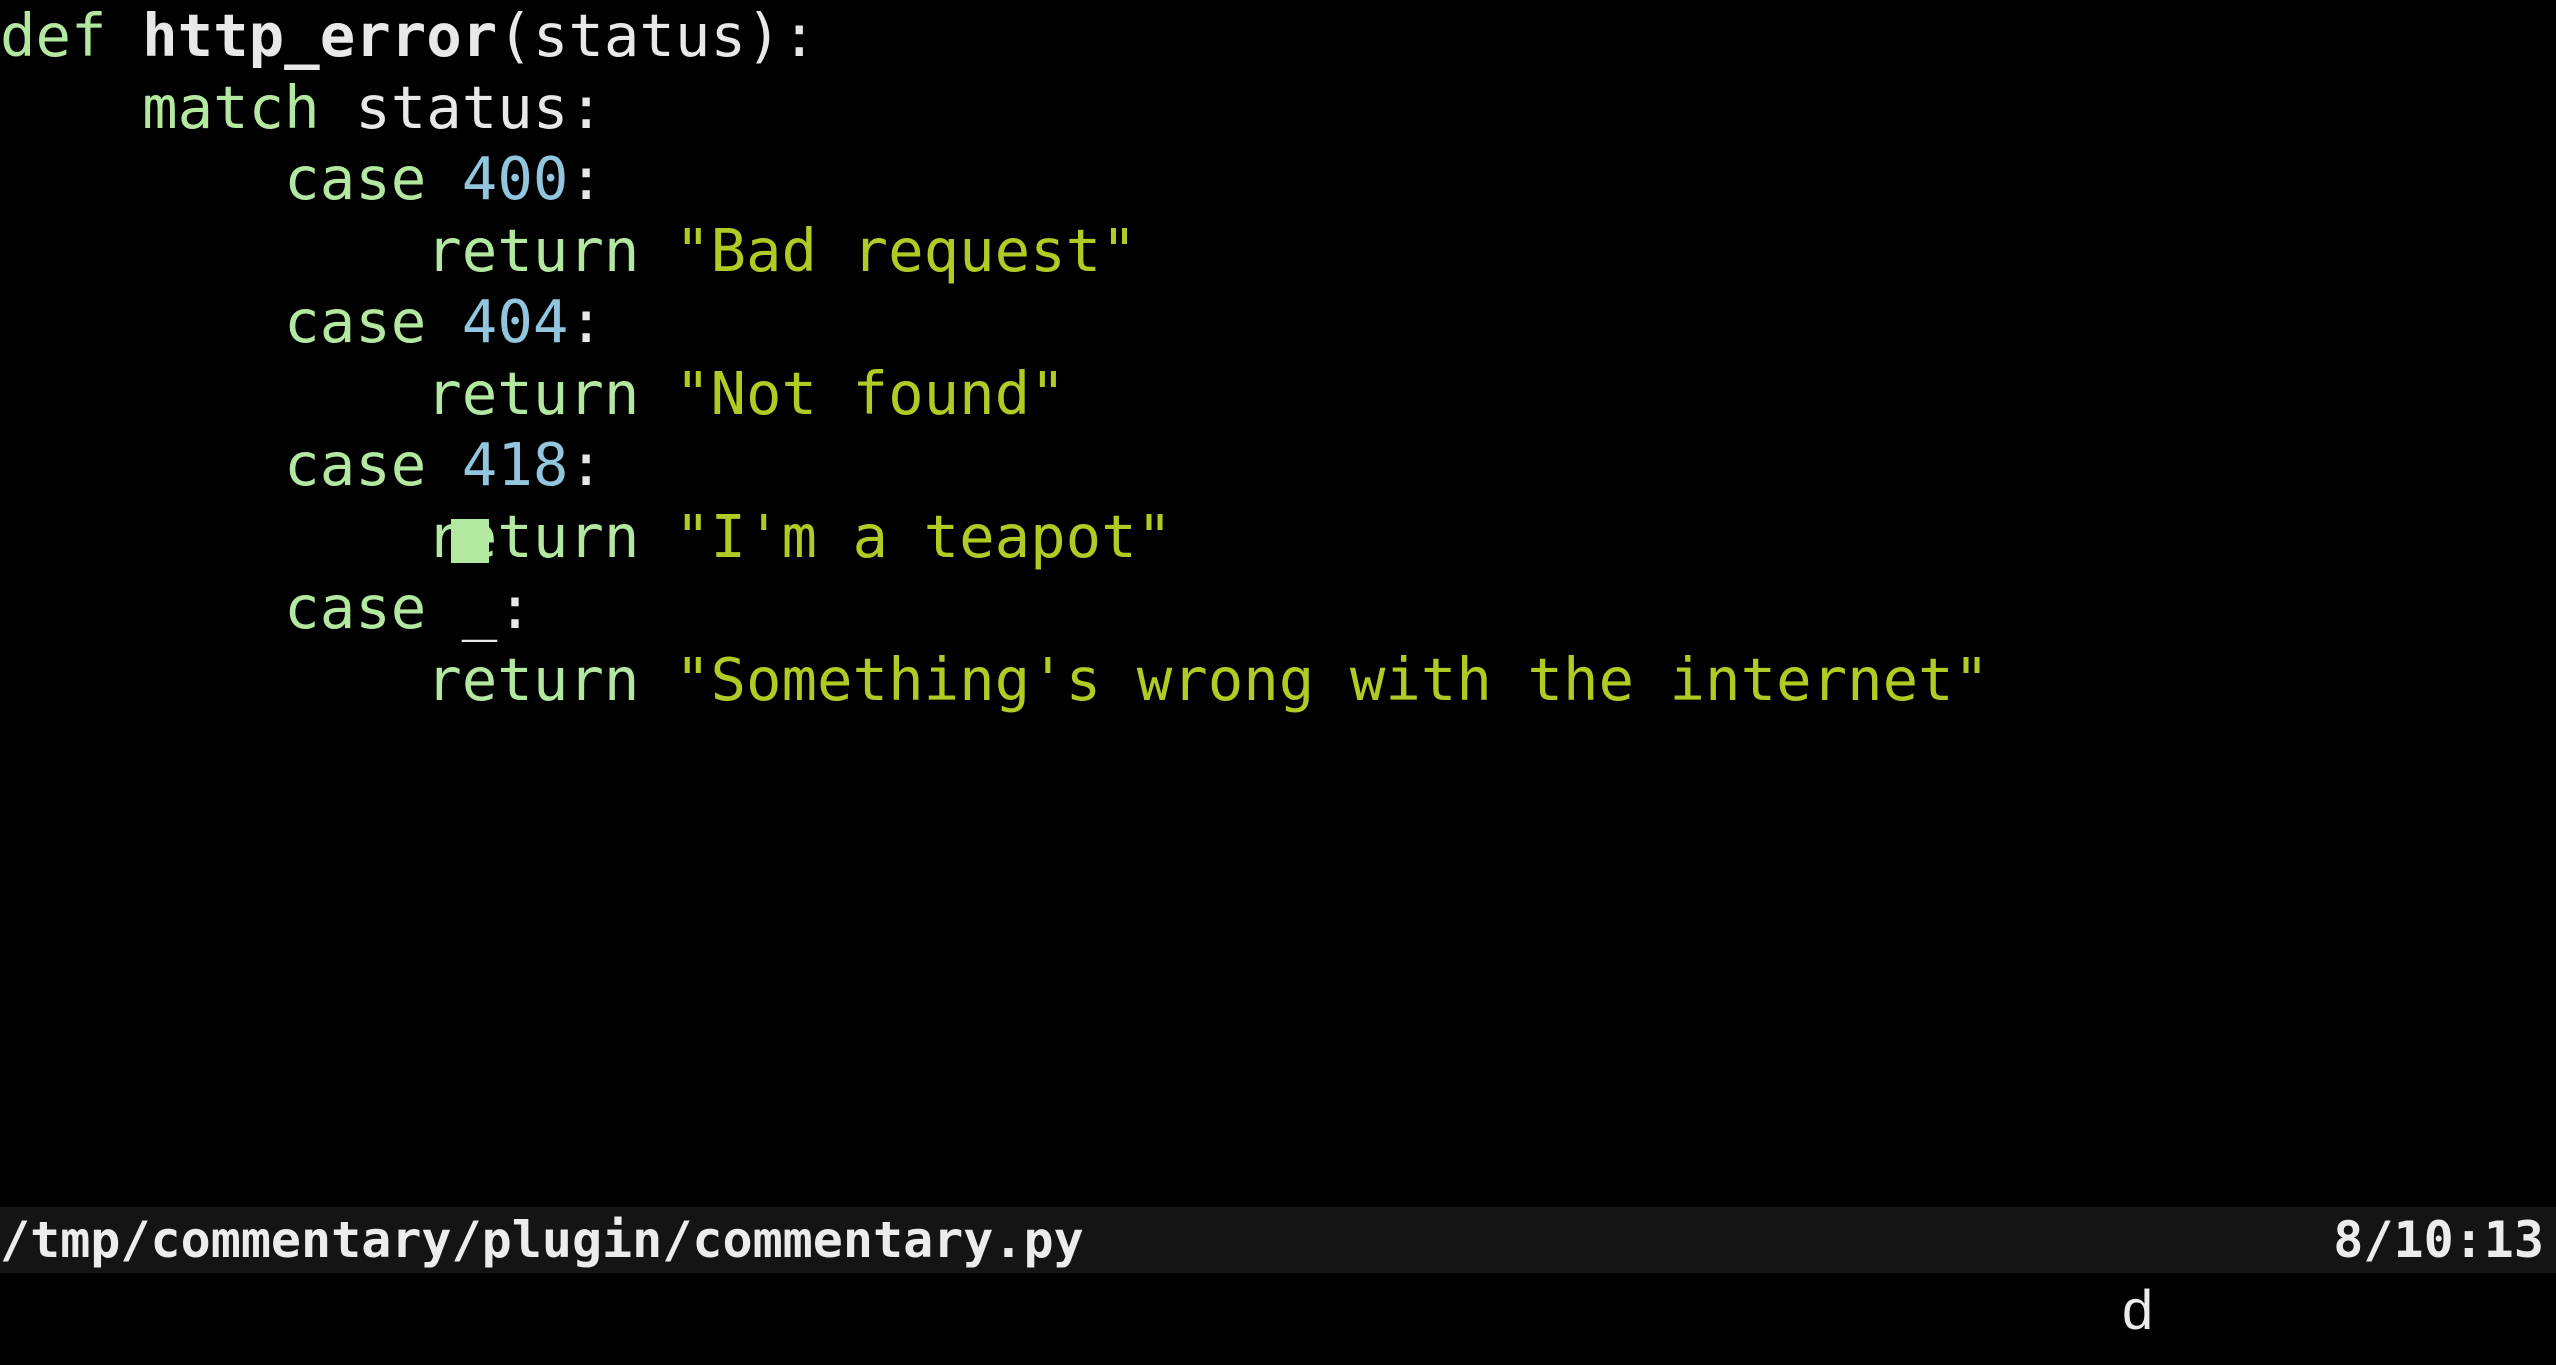 The height and width of the screenshot is (1365, 2556). Describe the element at coordinates (1278, 1319) in the screenshot. I see `command-line: d` at that location.